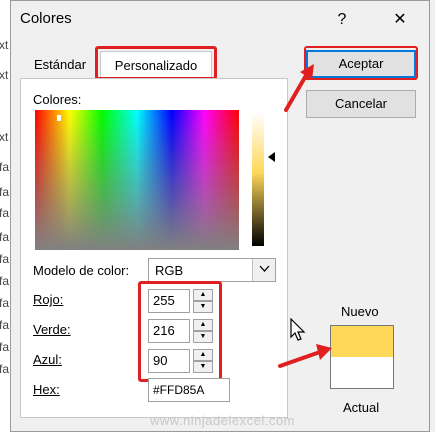  I want to click on luminance-slider, so click(258, 179).